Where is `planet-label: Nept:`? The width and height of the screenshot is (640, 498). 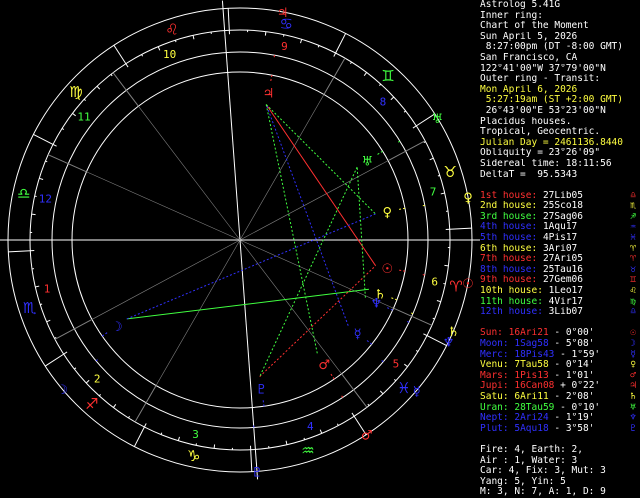
planet-label: Nept: is located at coordinates (494, 418).